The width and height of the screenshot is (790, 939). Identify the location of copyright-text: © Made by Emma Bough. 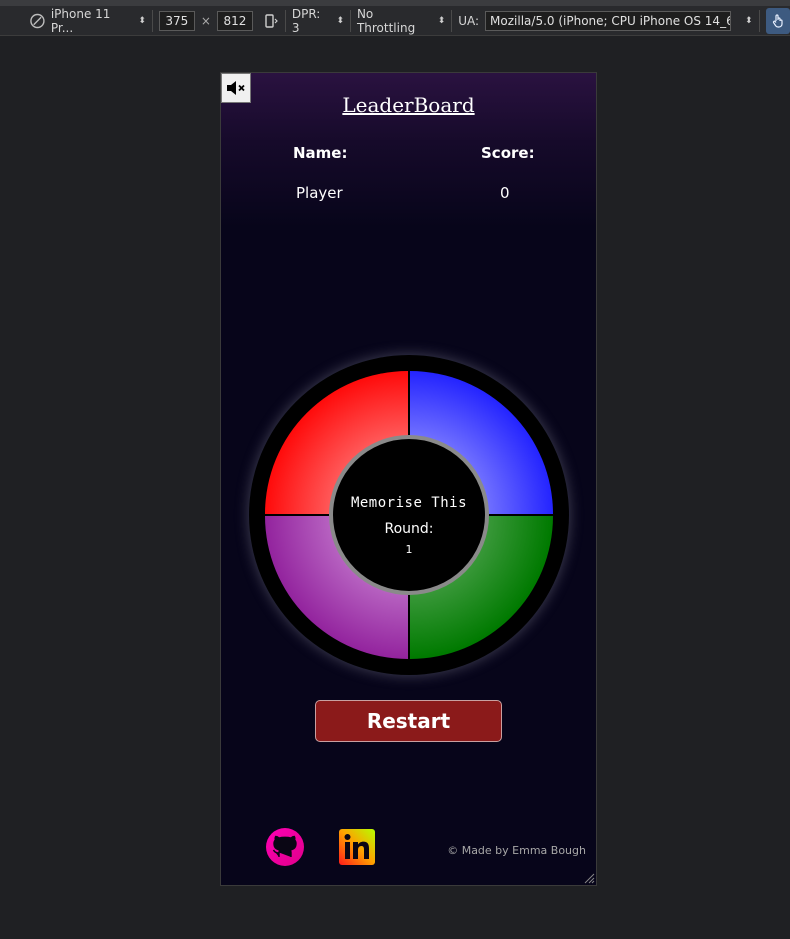
(516, 850).